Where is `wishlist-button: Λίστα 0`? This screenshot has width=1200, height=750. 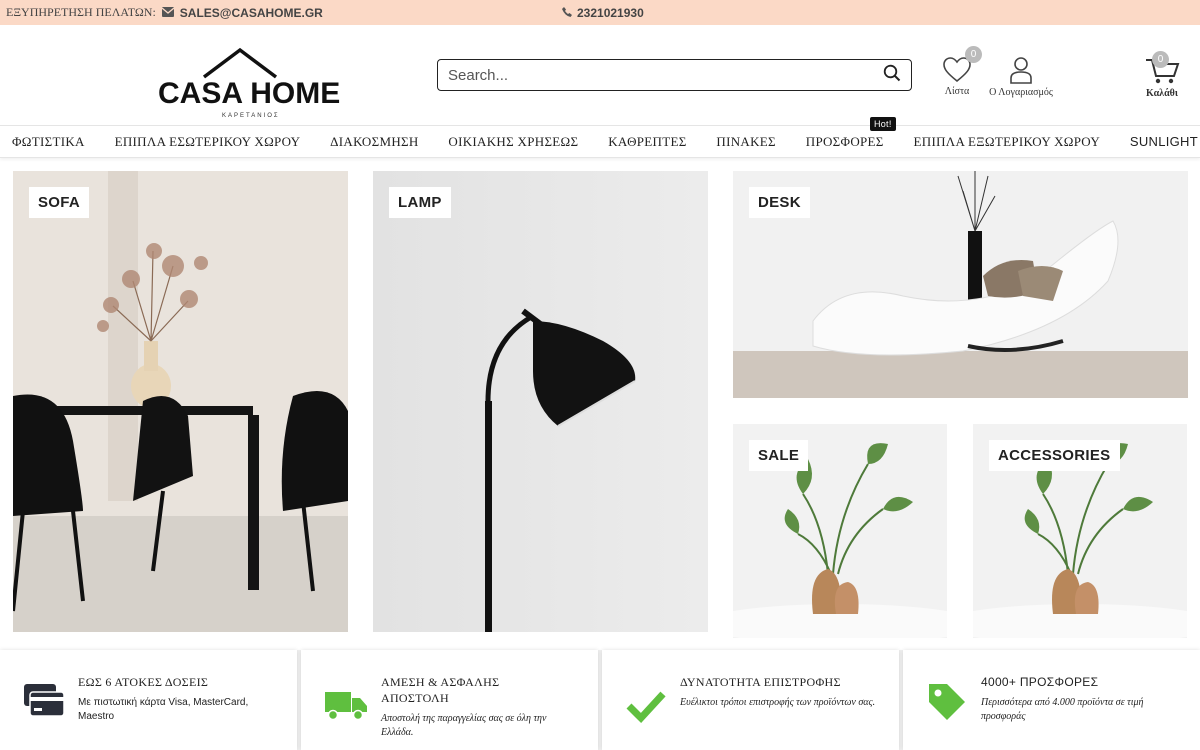
wishlist-button: Λίστα 0 is located at coordinates (959, 71).